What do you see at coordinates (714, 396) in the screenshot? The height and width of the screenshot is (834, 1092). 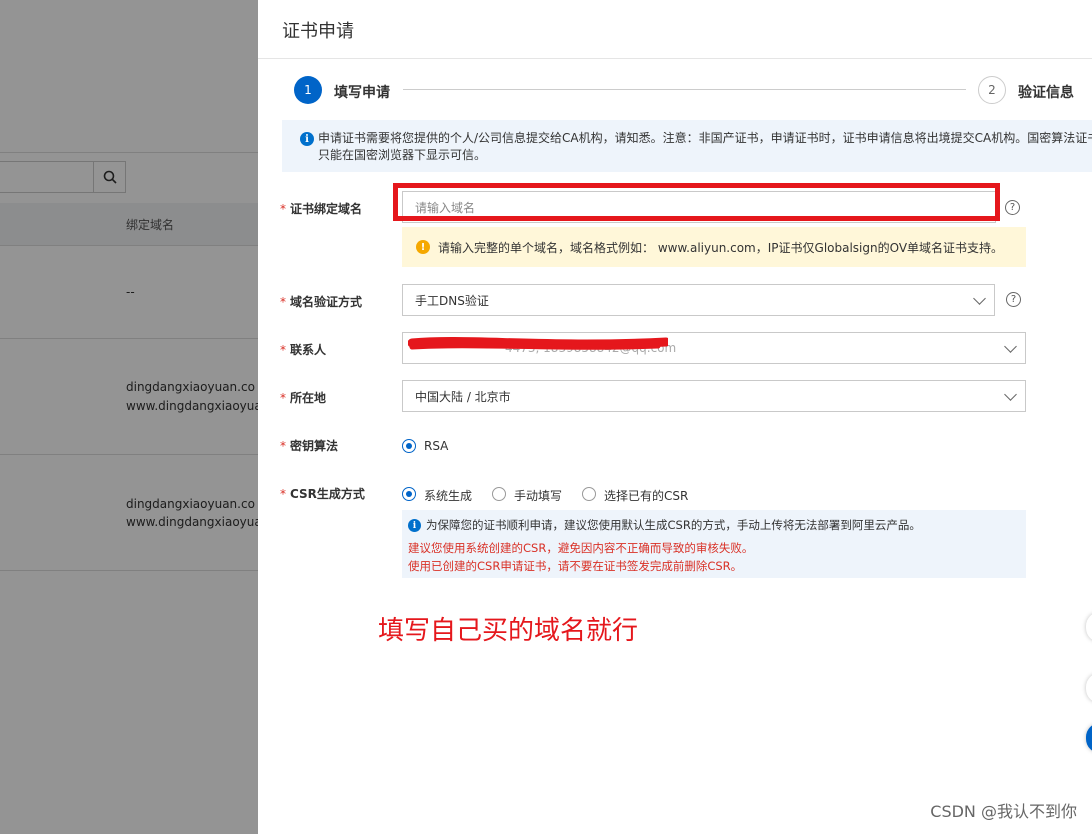 I see `location-select: 中国大陆 / 北京市` at bounding box center [714, 396].